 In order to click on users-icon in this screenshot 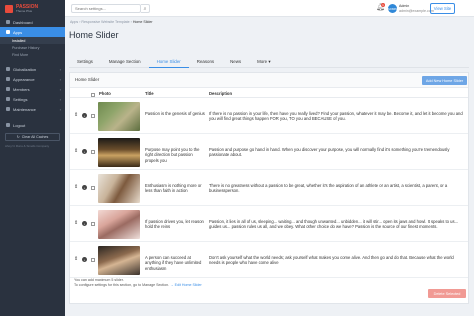, I will do `click(8, 89)`.